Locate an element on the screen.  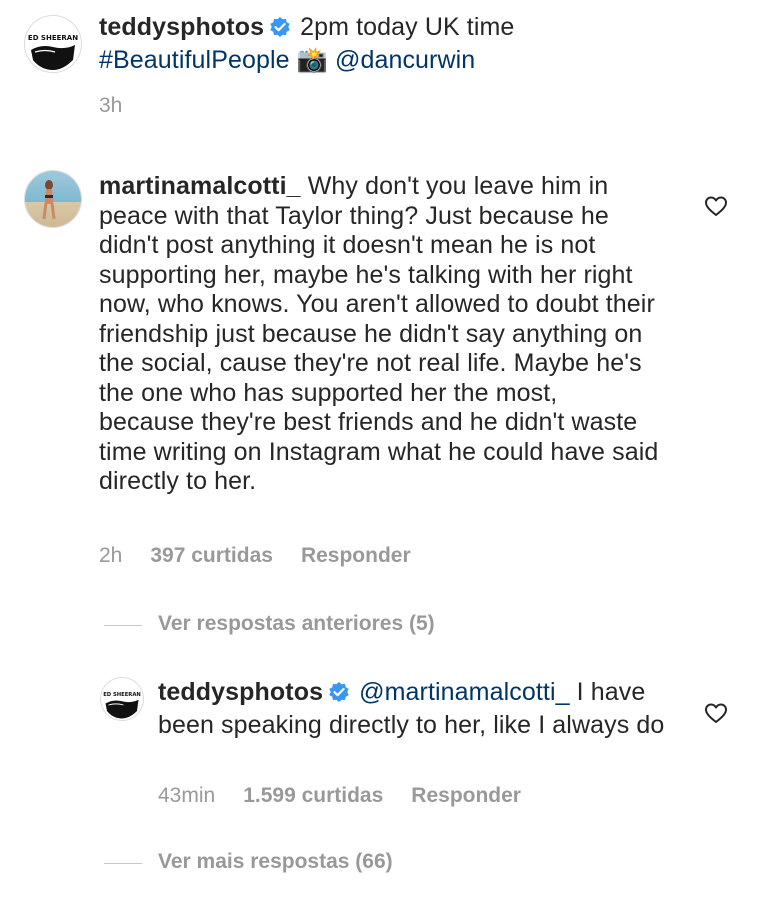
comment-meta: 2h 397 curtidas Responder is located at coordinates (255, 556).